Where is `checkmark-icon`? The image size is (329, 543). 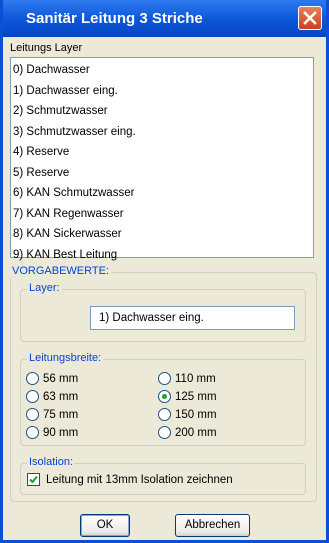
checkmark-icon is located at coordinates (33, 479).